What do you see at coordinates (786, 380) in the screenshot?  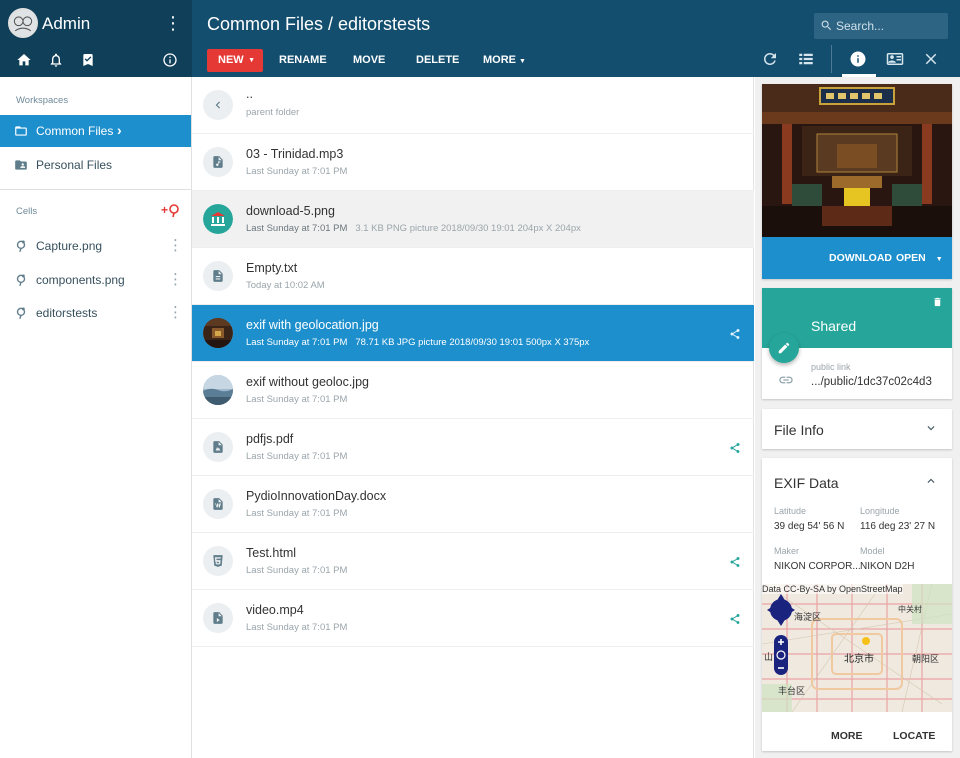 I see `link-icon` at bounding box center [786, 380].